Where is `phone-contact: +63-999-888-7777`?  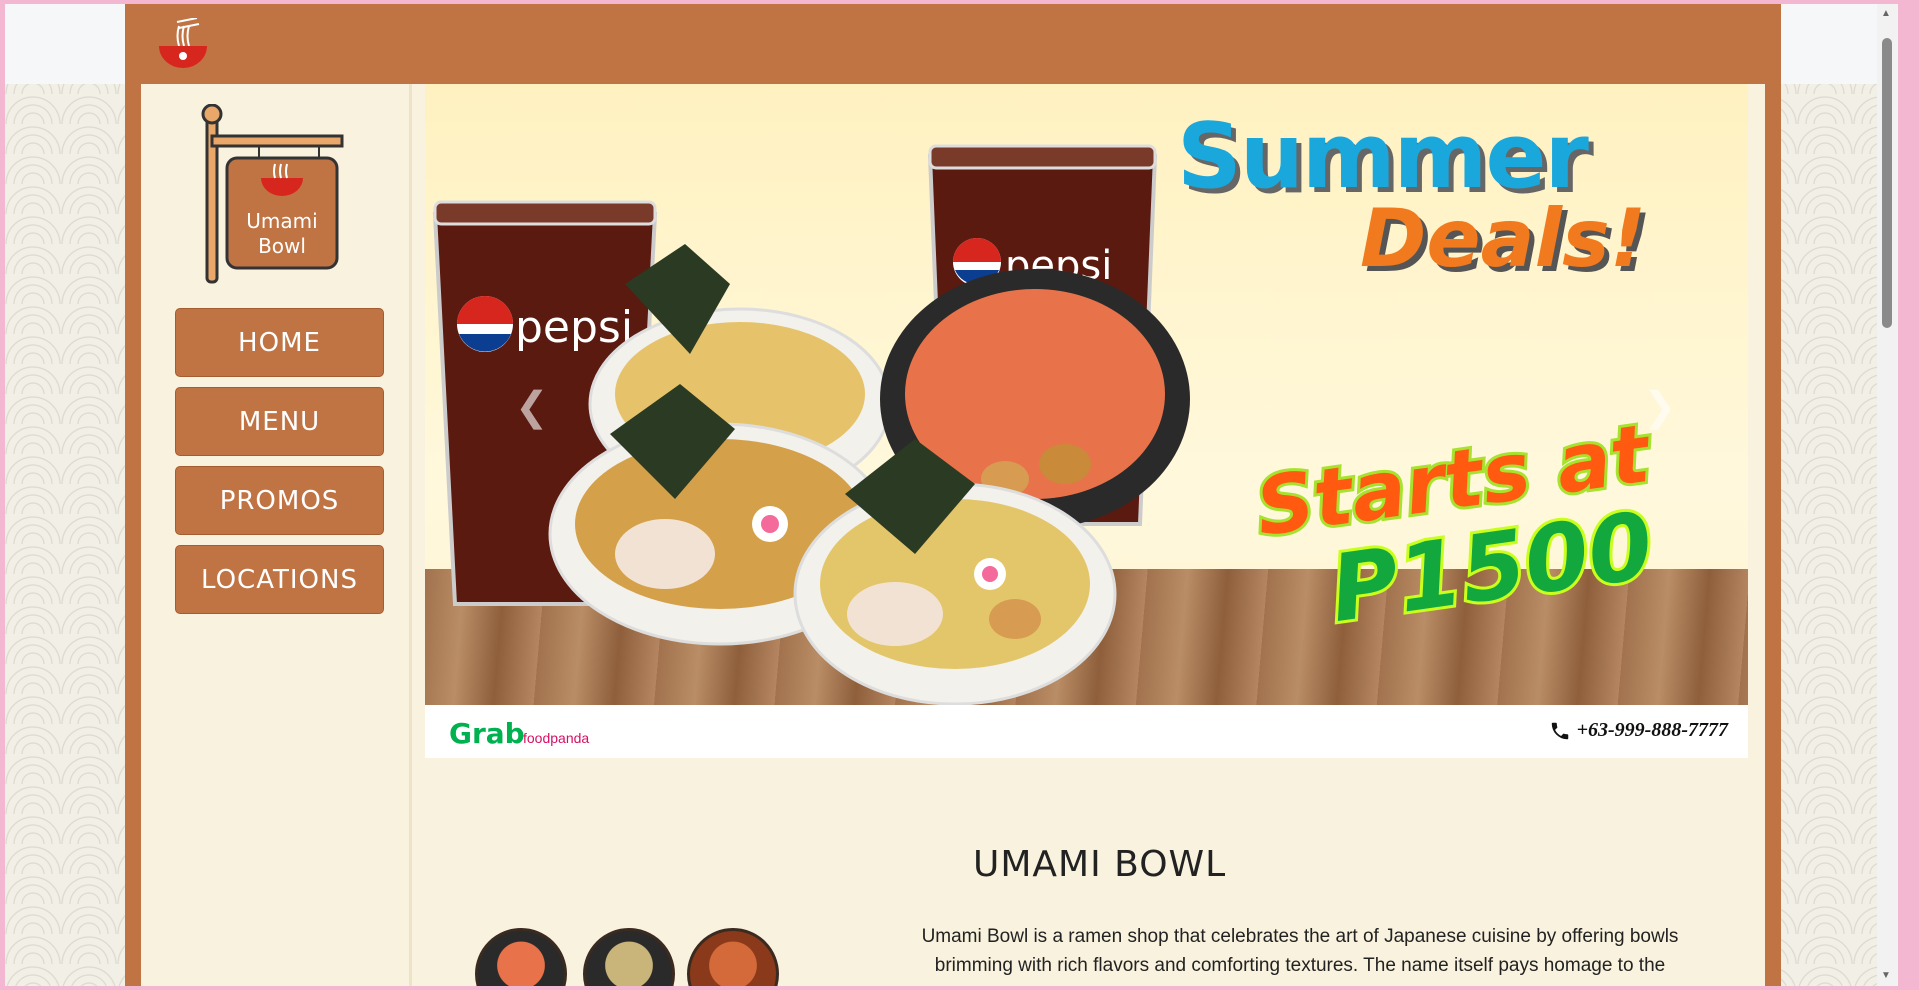
phone-contact: +63-999-888-7777 is located at coordinates (1638, 730).